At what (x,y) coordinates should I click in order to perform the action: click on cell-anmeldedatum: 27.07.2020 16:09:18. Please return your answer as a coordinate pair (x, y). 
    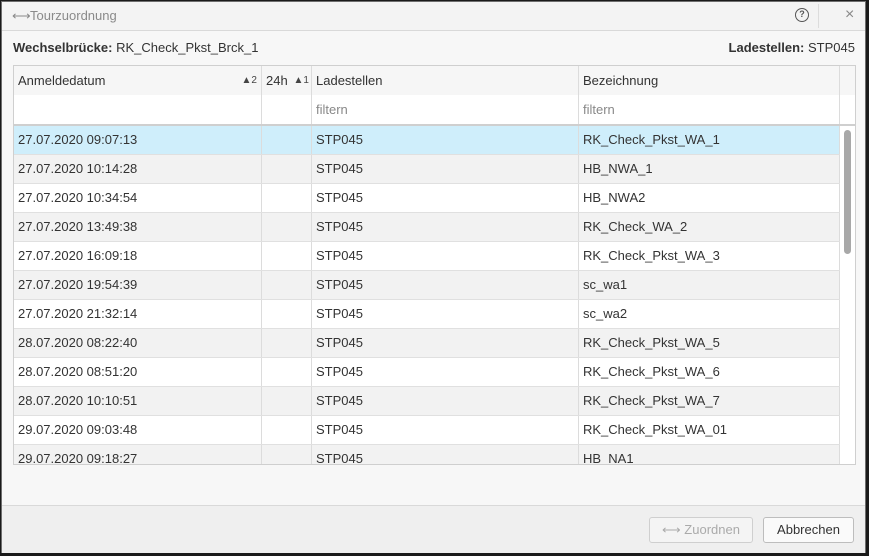
    Looking at the image, I should click on (138, 256).